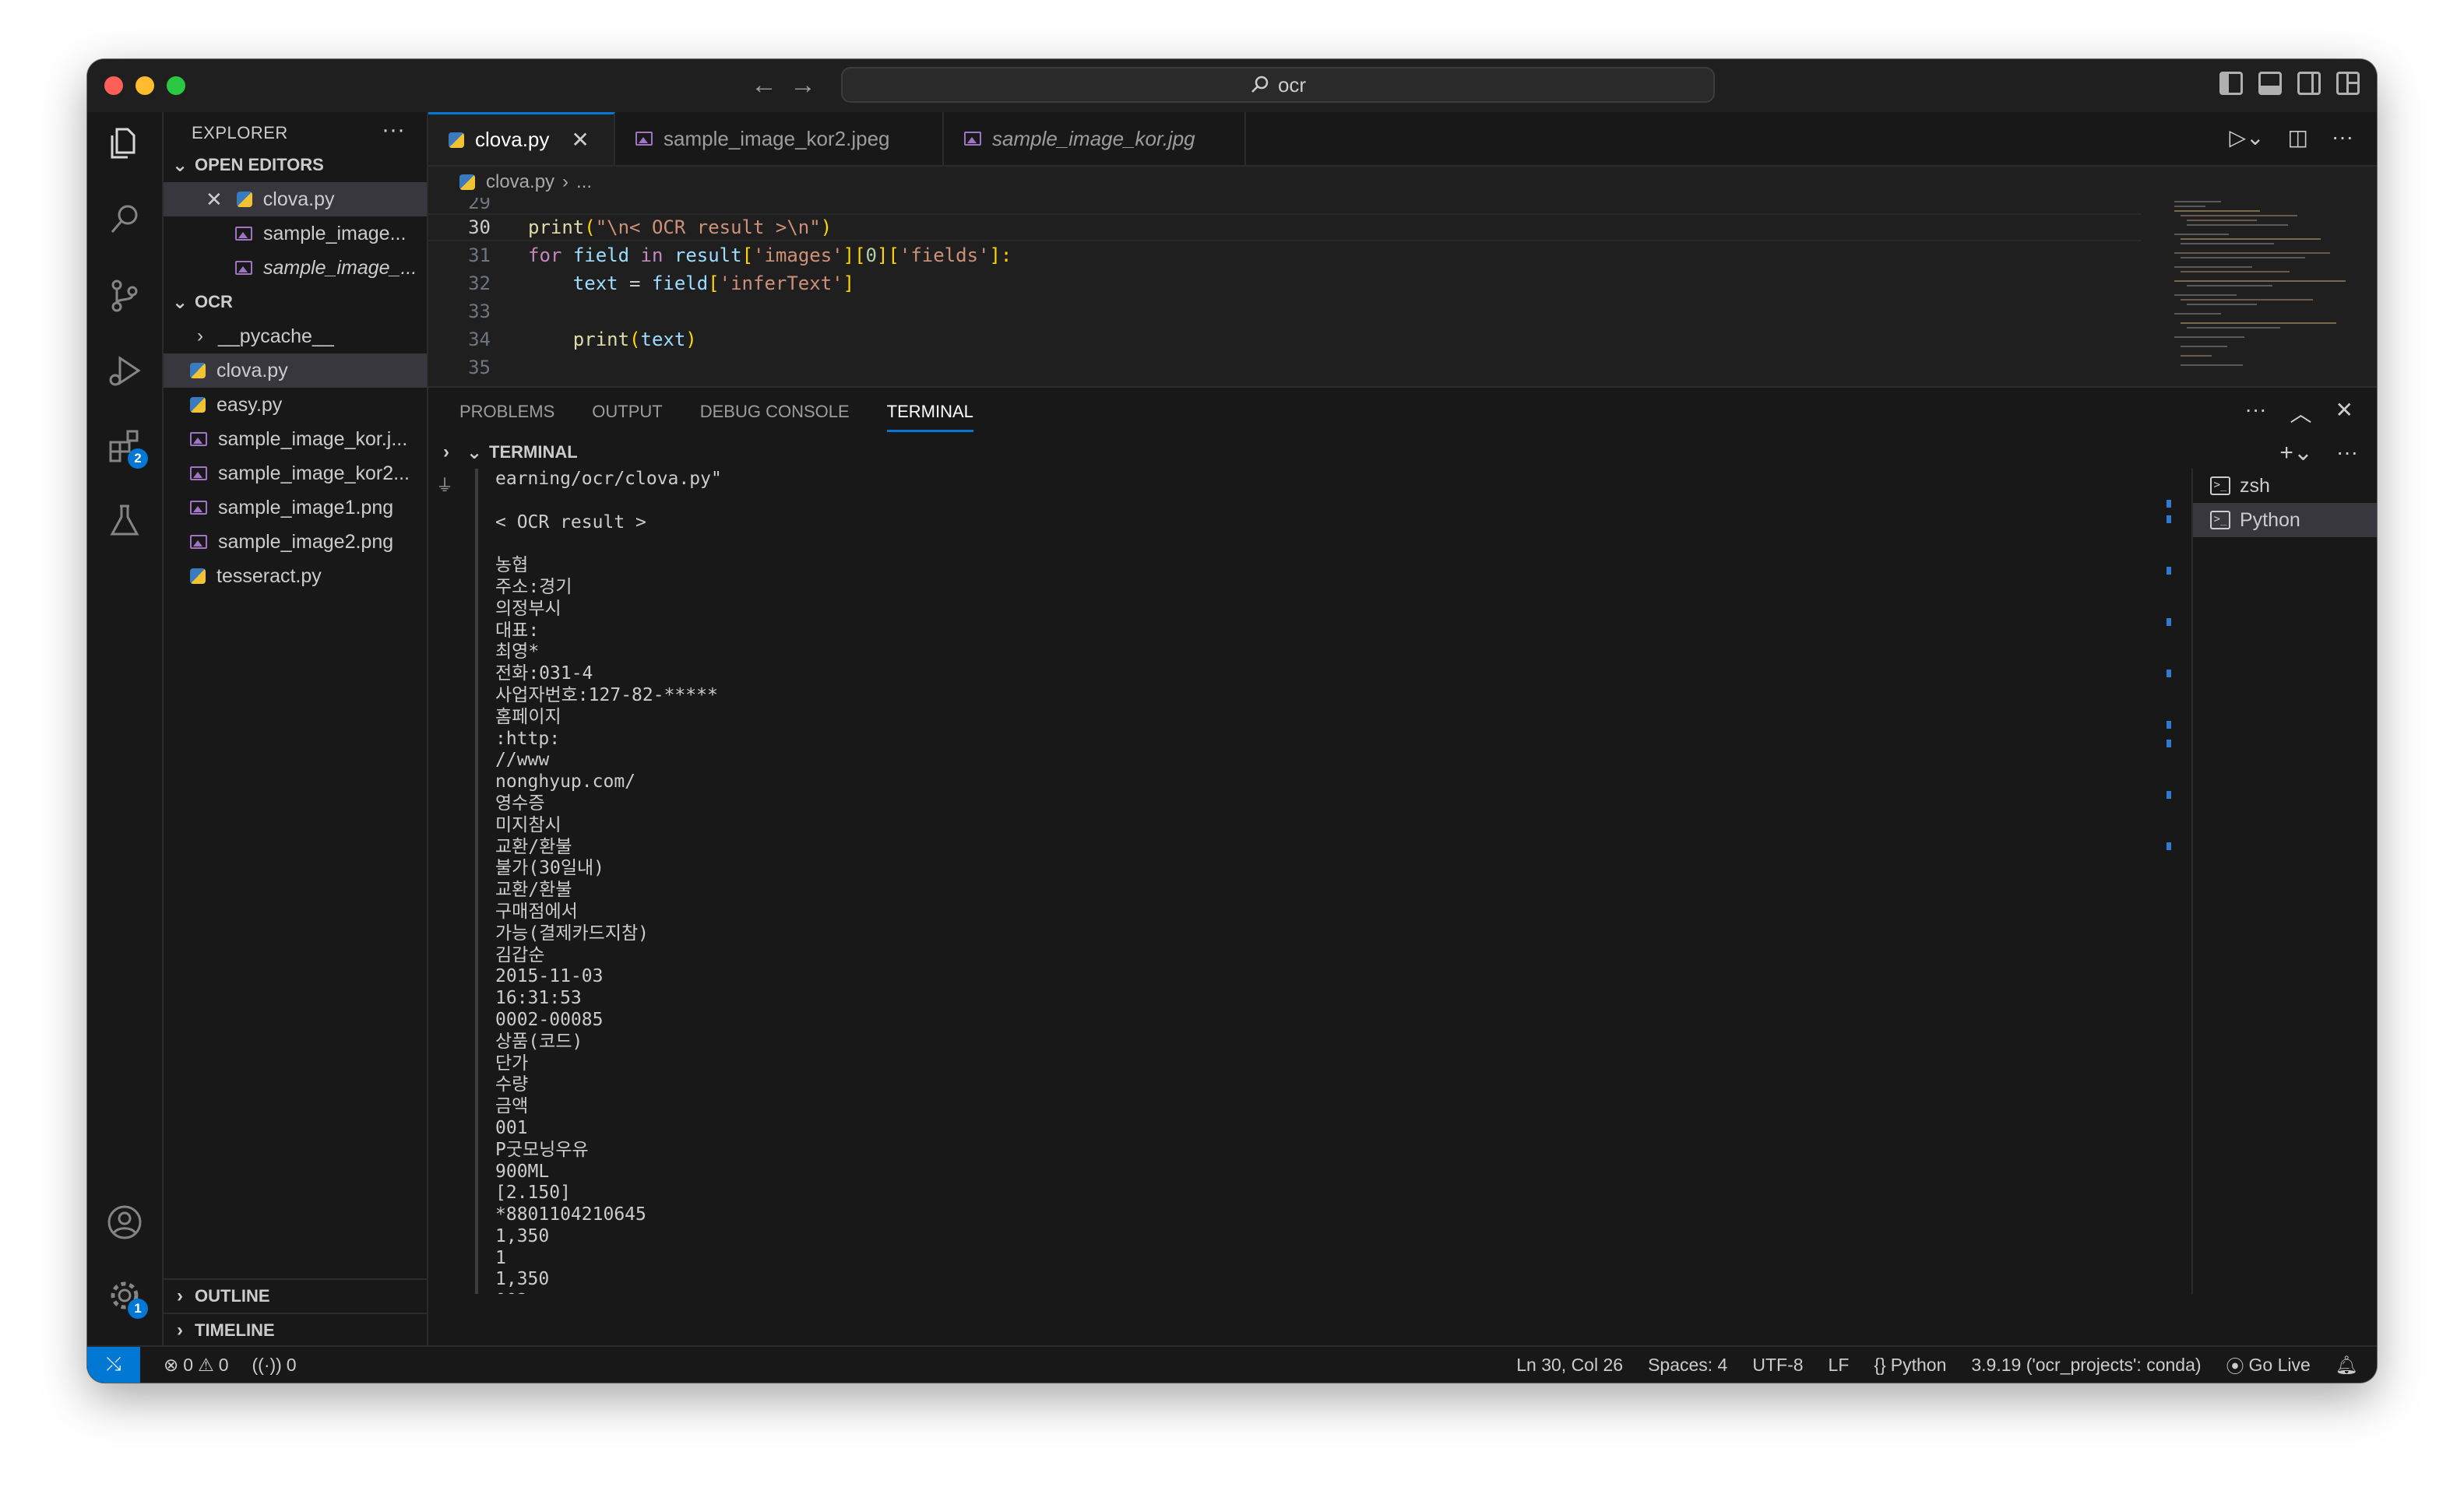  What do you see at coordinates (296, 508) in the screenshot?
I see `file-tree-item: sample_image1.png` at bounding box center [296, 508].